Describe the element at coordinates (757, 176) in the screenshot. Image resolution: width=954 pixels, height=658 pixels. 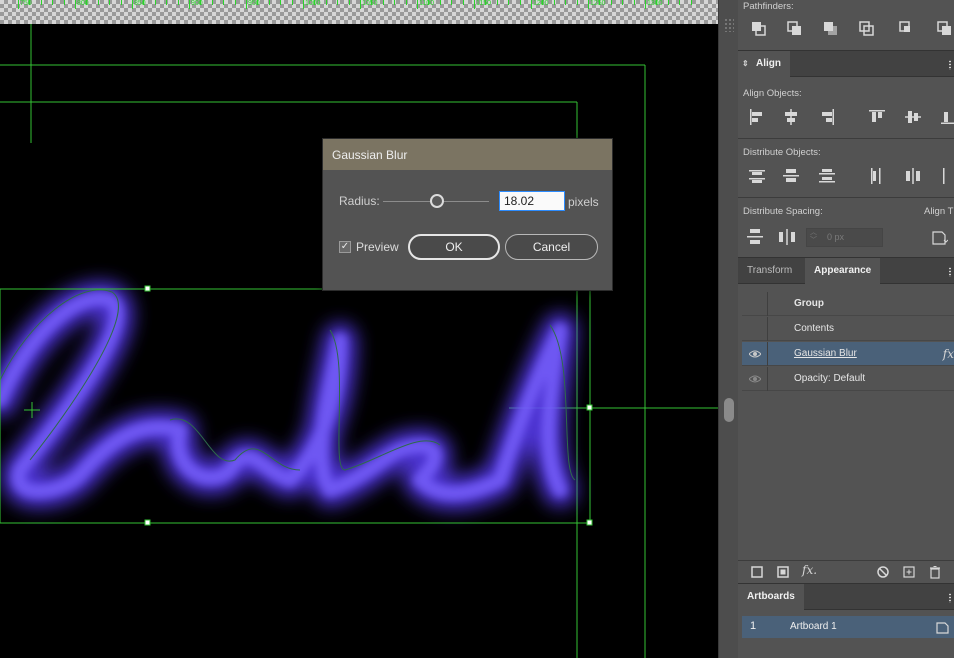
I see `distribute-top-icon` at that location.